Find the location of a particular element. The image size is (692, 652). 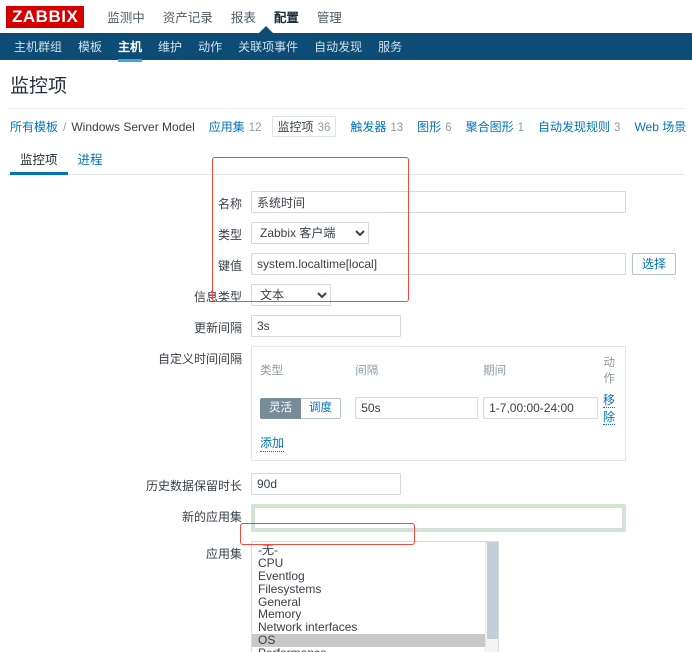

period-input is located at coordinates (541, 408).